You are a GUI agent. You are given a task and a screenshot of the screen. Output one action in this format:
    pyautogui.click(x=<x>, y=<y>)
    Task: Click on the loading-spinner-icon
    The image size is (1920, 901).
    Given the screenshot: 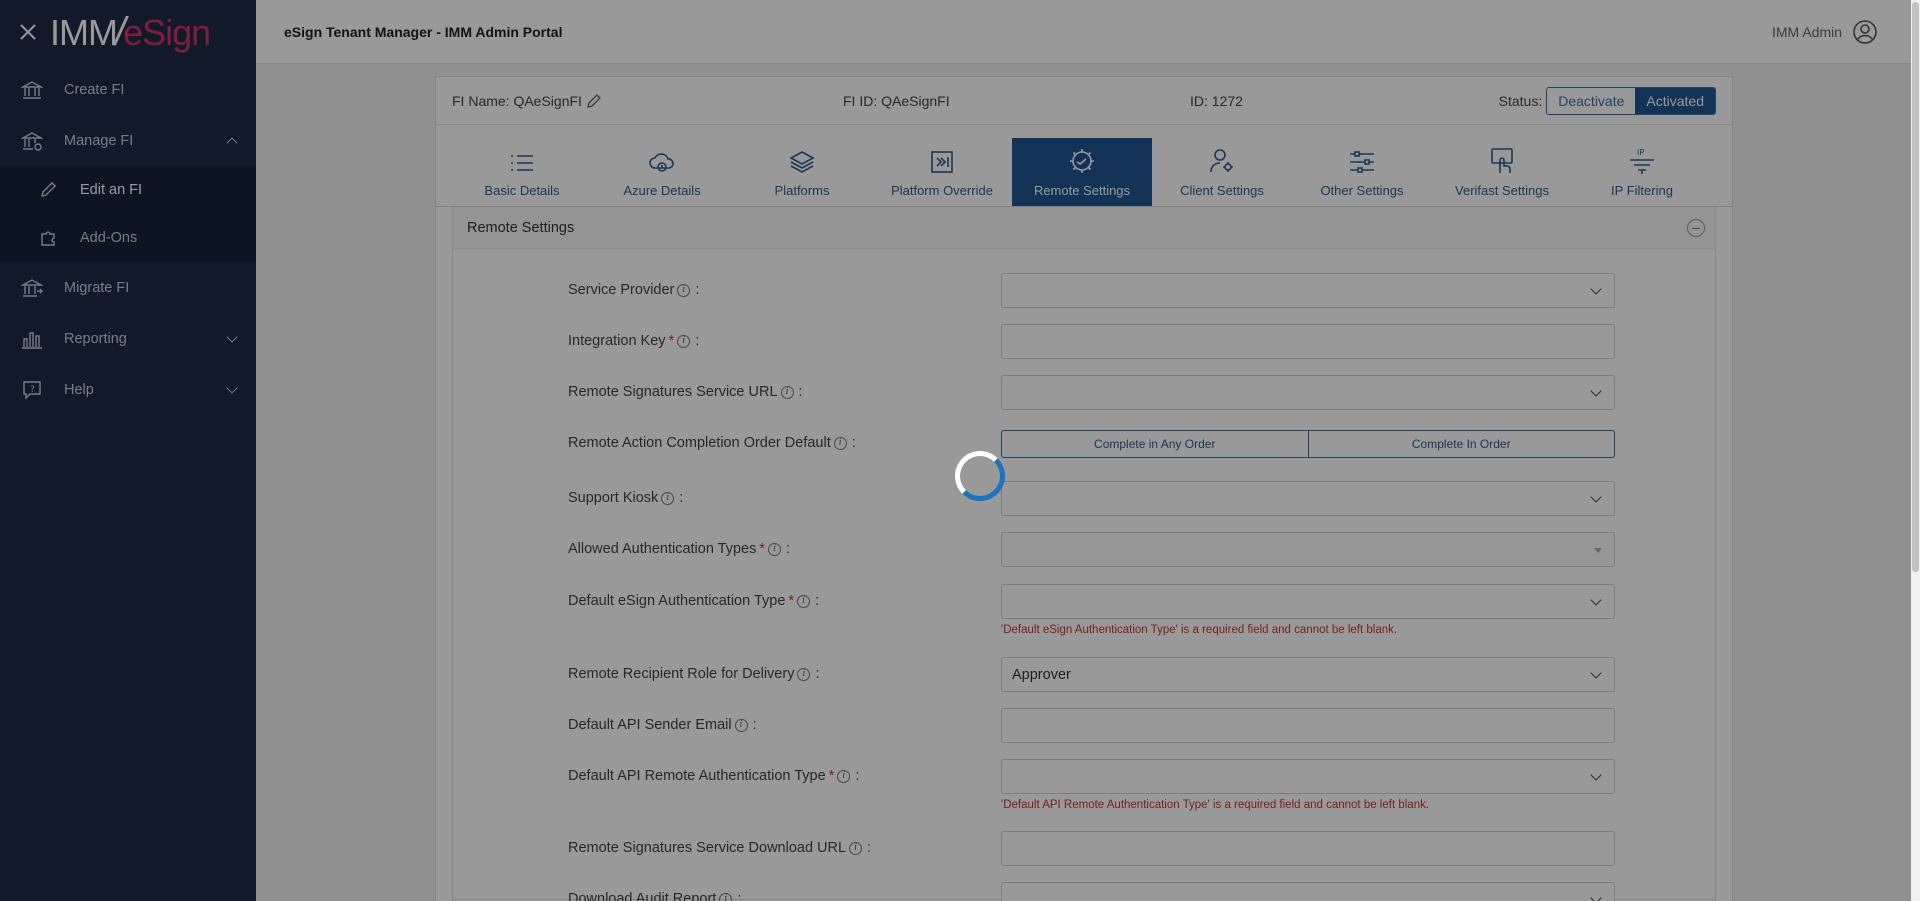 What is the action you would take?
    pyautogui.click(x=980, y=476)
    